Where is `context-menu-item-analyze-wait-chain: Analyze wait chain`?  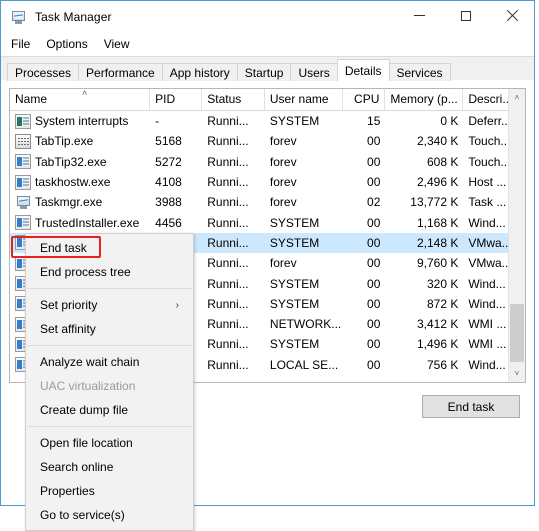 context-menu-item-analyze-wait-chain: Analyze wait chain is located at coordinates (109, 362).